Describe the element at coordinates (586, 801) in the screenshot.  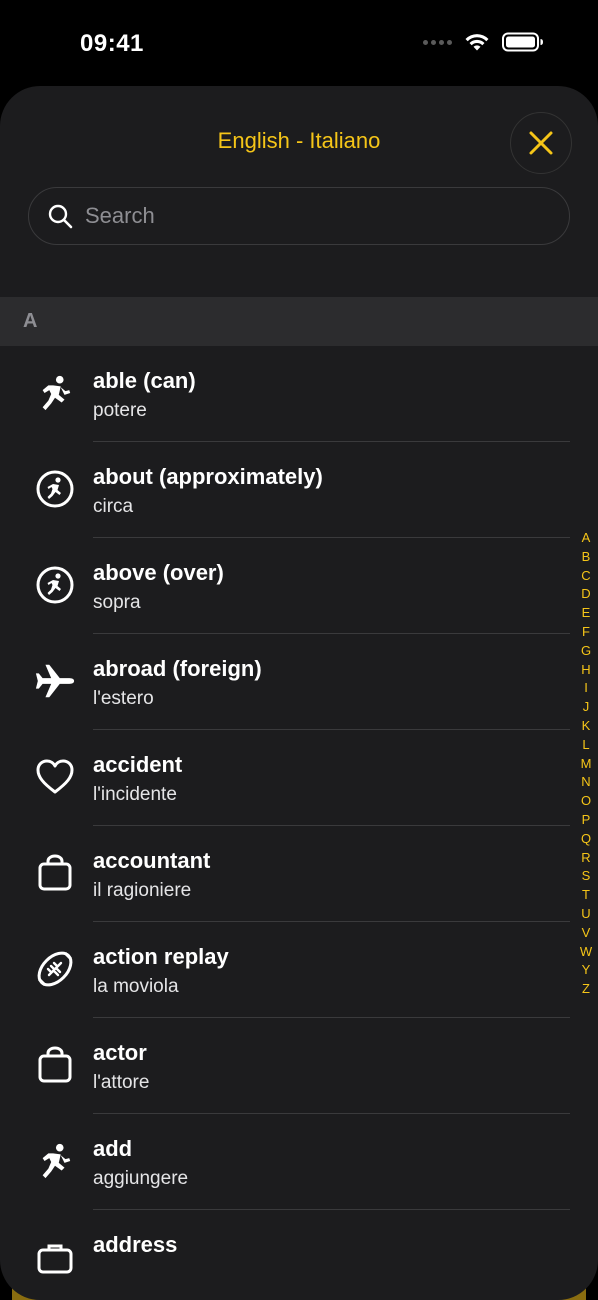
I see `index-letter: O` at that location.